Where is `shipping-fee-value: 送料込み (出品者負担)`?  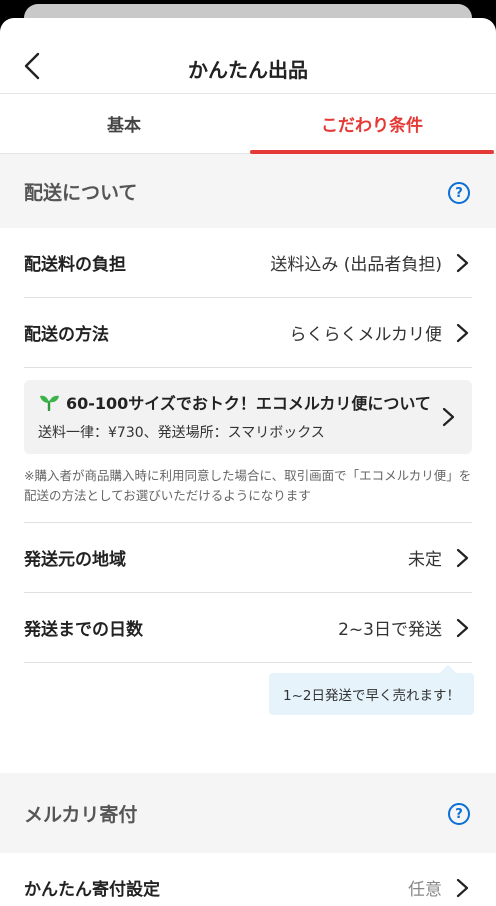 shipping-fee-value: 送料込み (出品者負担) is located at coordinates (356, 265).